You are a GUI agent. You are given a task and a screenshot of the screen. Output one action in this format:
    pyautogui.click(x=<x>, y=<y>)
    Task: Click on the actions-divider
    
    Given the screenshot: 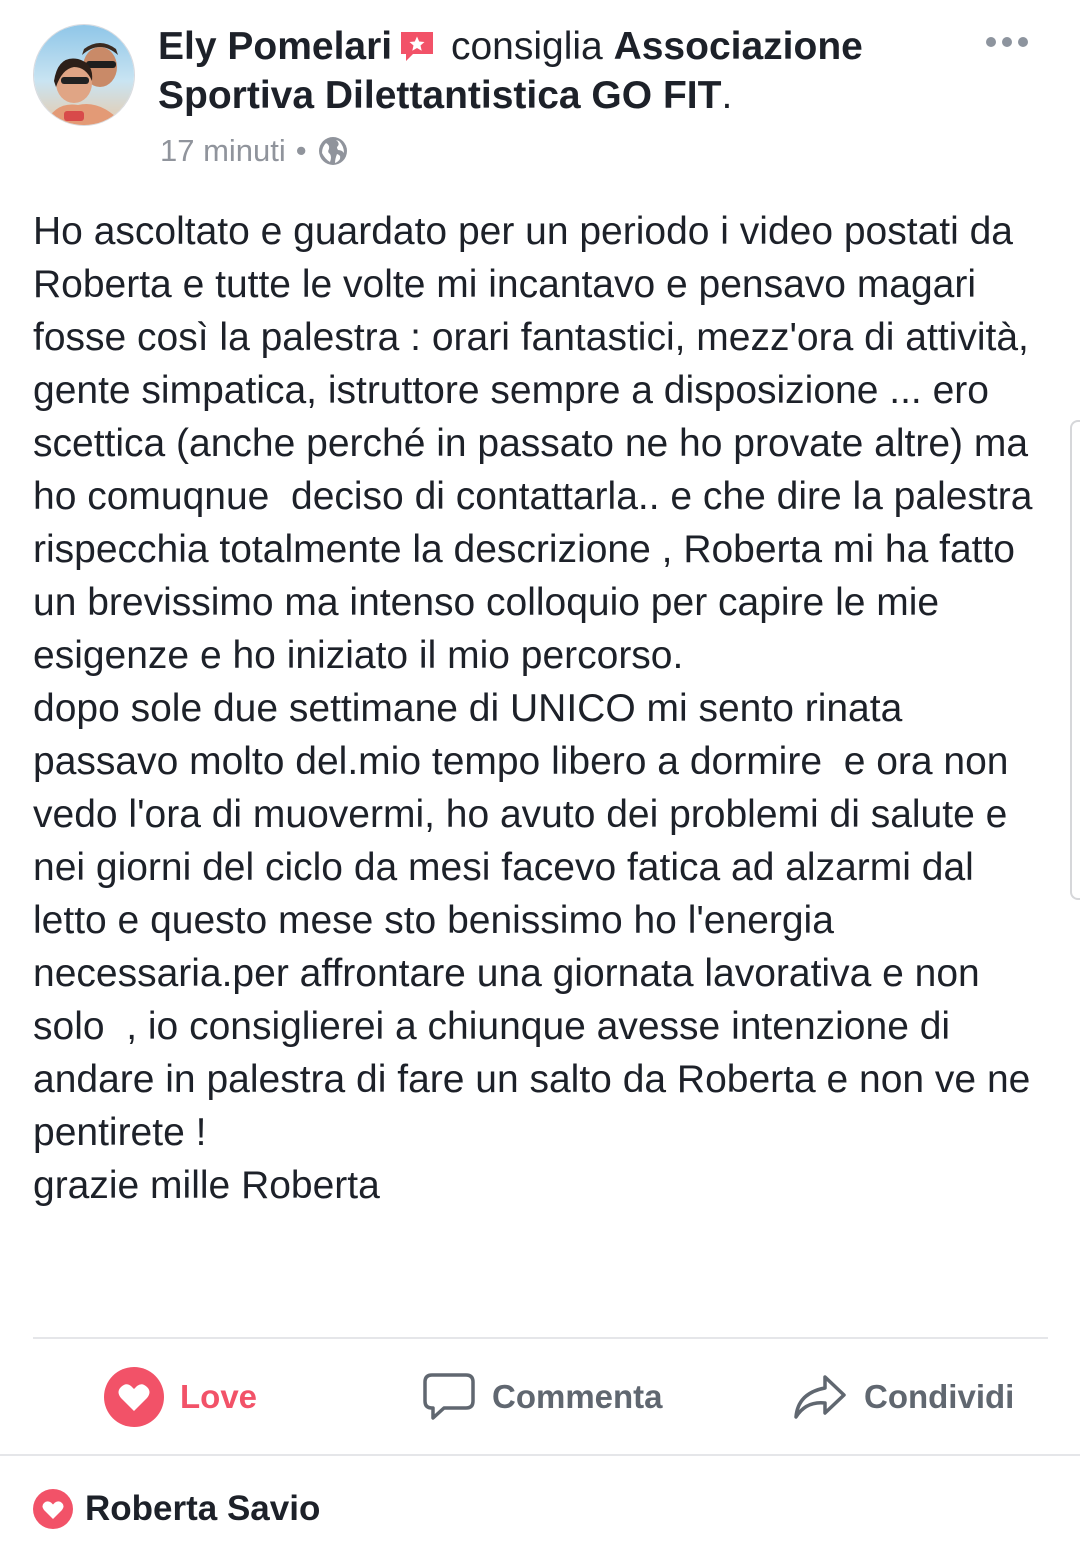 What is the action you would take?
    pyautogui.click(x=540, y=1338)
    